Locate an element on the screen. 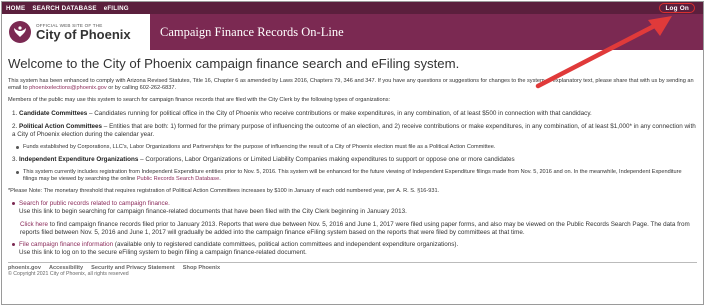 This screenshot has height=306, width=705. city-logo: OFFICIAL WEB SITE OF THE City of Phoenix is located at coordinates (76, 32).